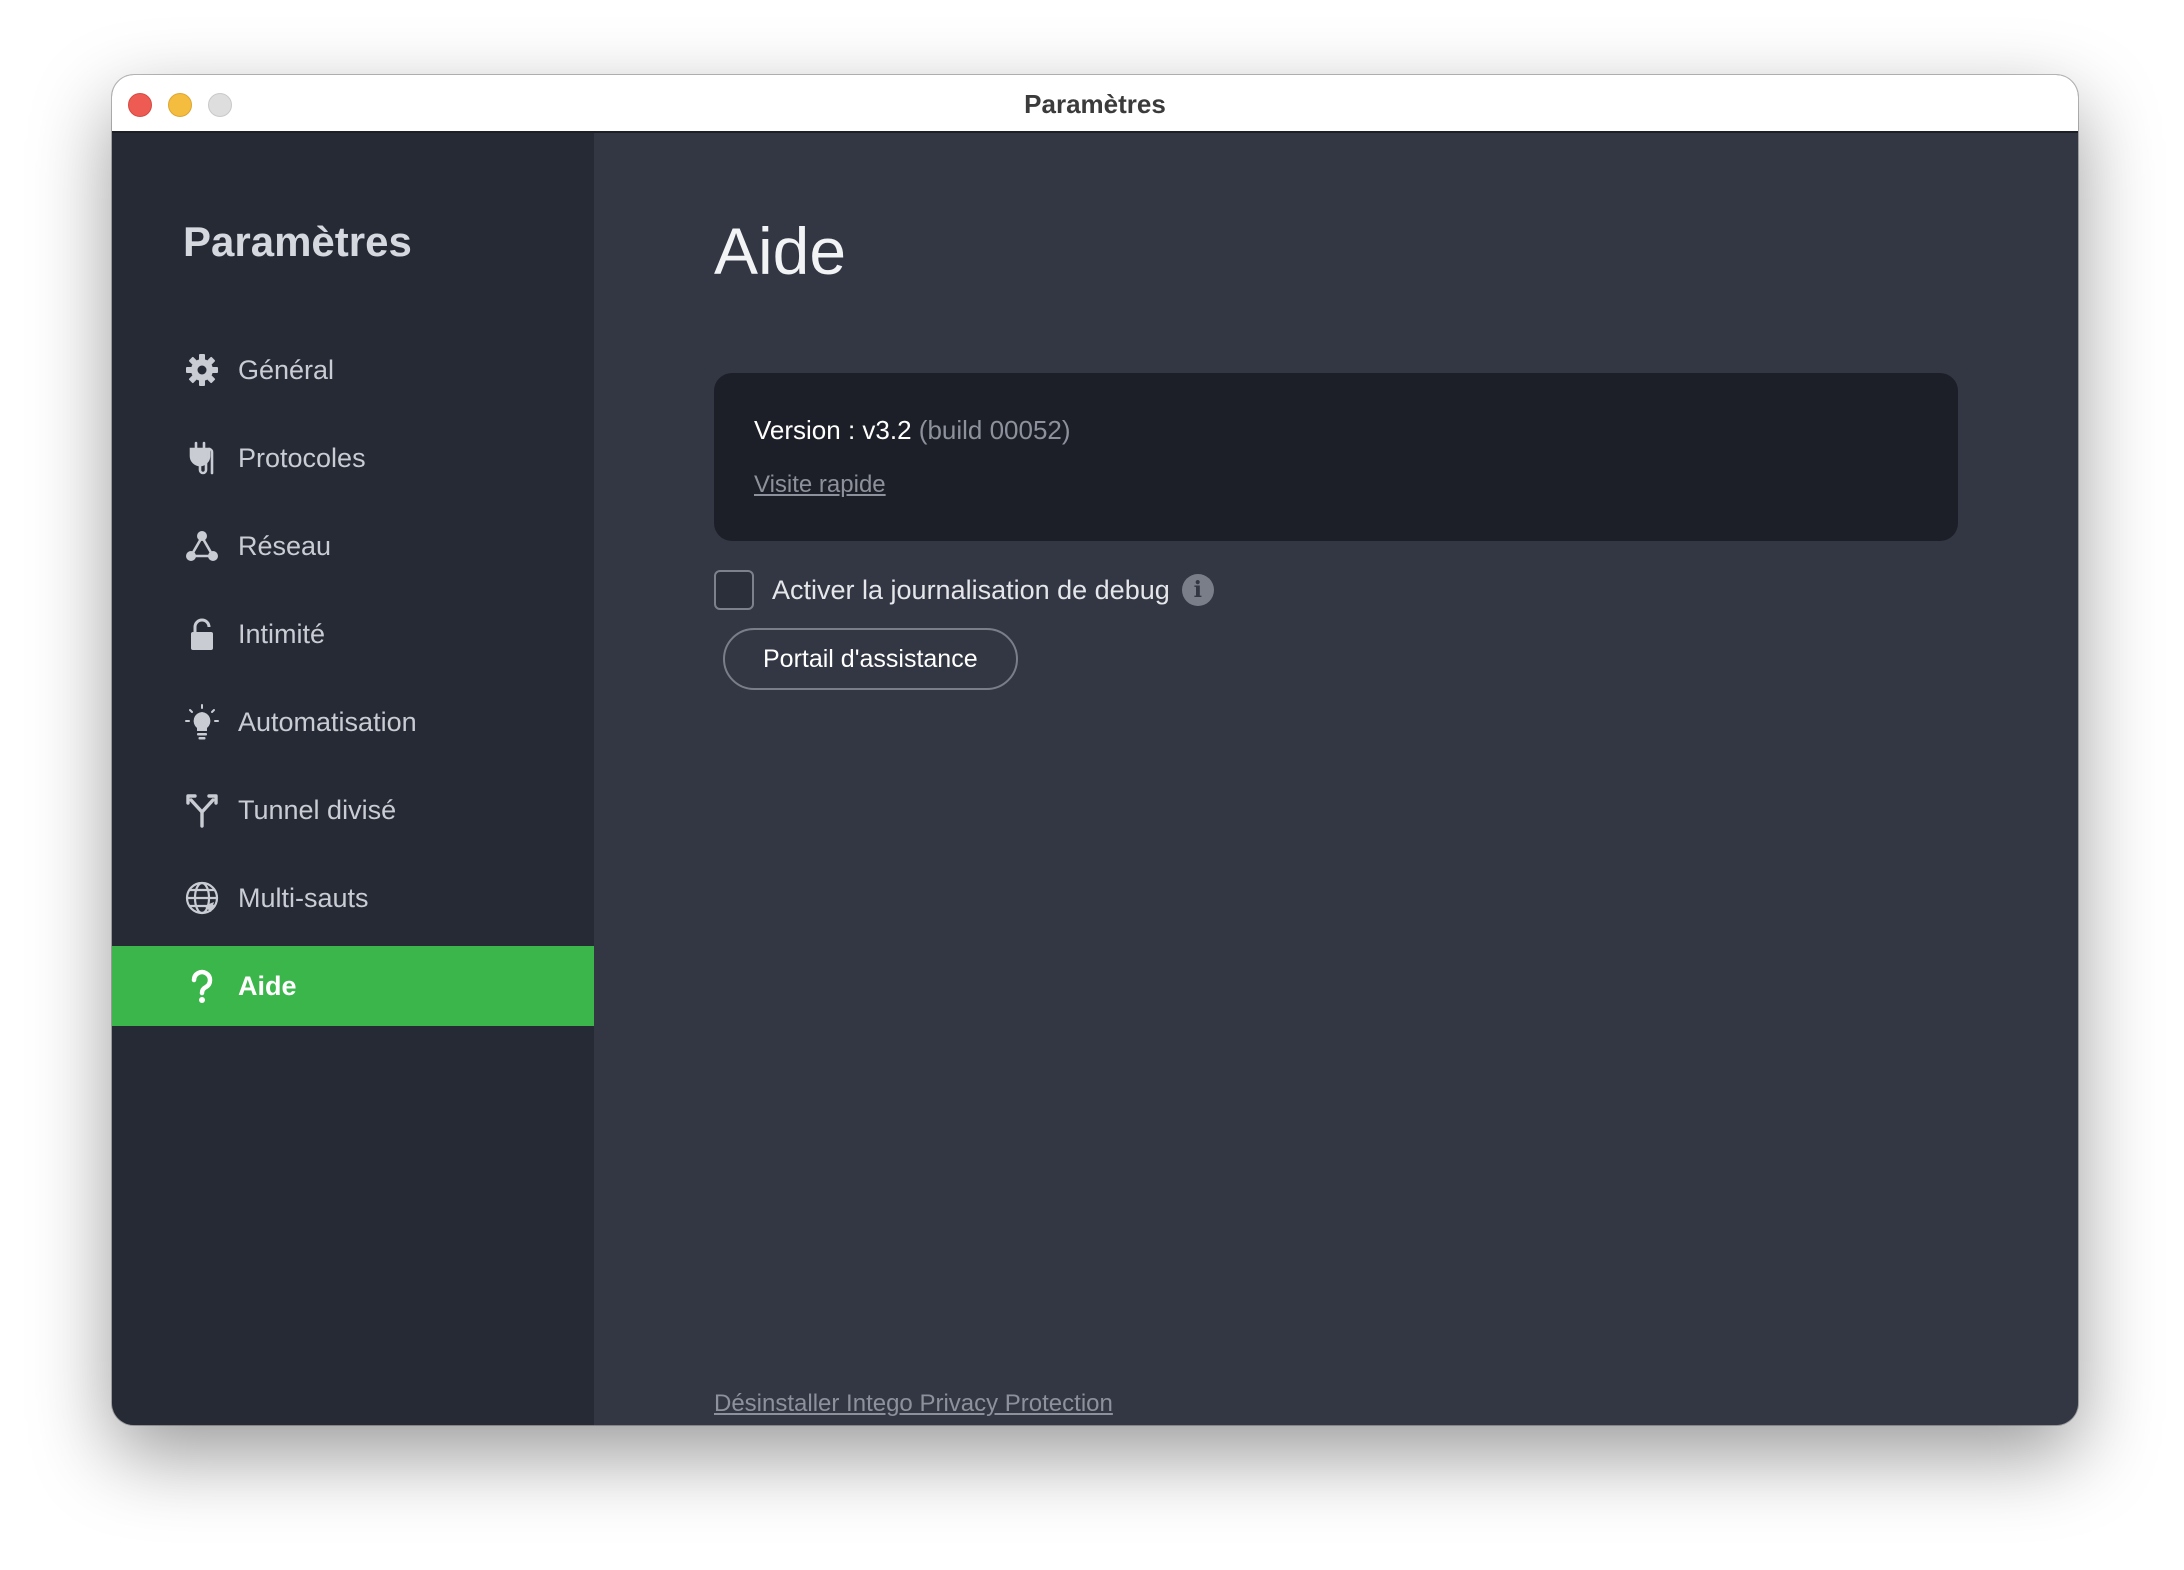 The image size is (2184, 1570). What do you see at coordinates (913, 1404) in the screenshot?
I see `uninstall-link: Désinstaller Intego Privacy Protection` at bounding box center [913, 1404].